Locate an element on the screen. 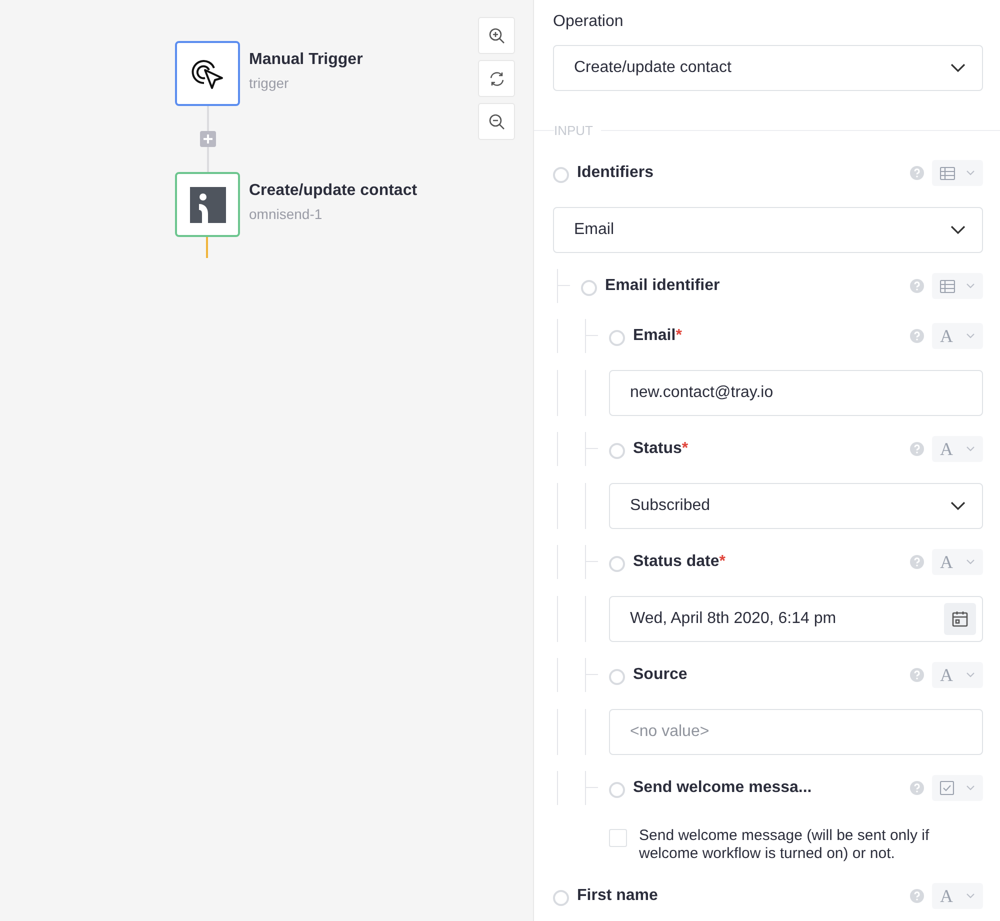 Image resolution: width=1000 pixels, height=921 pixels. operation-select: Create/update contact is located at coordinates (768, 68).